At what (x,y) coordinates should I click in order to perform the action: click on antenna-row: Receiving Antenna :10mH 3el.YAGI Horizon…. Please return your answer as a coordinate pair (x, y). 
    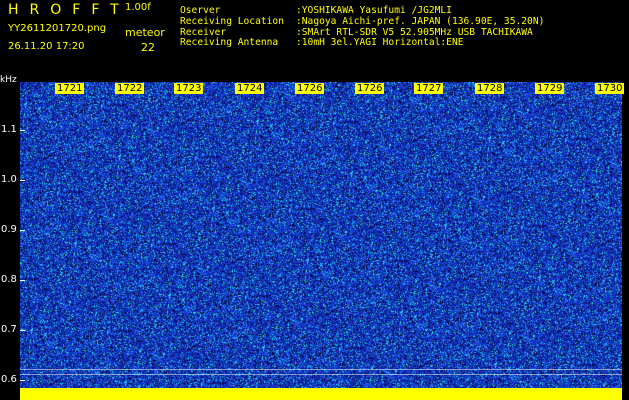
    Looking at the image, I should click on (362, 43).